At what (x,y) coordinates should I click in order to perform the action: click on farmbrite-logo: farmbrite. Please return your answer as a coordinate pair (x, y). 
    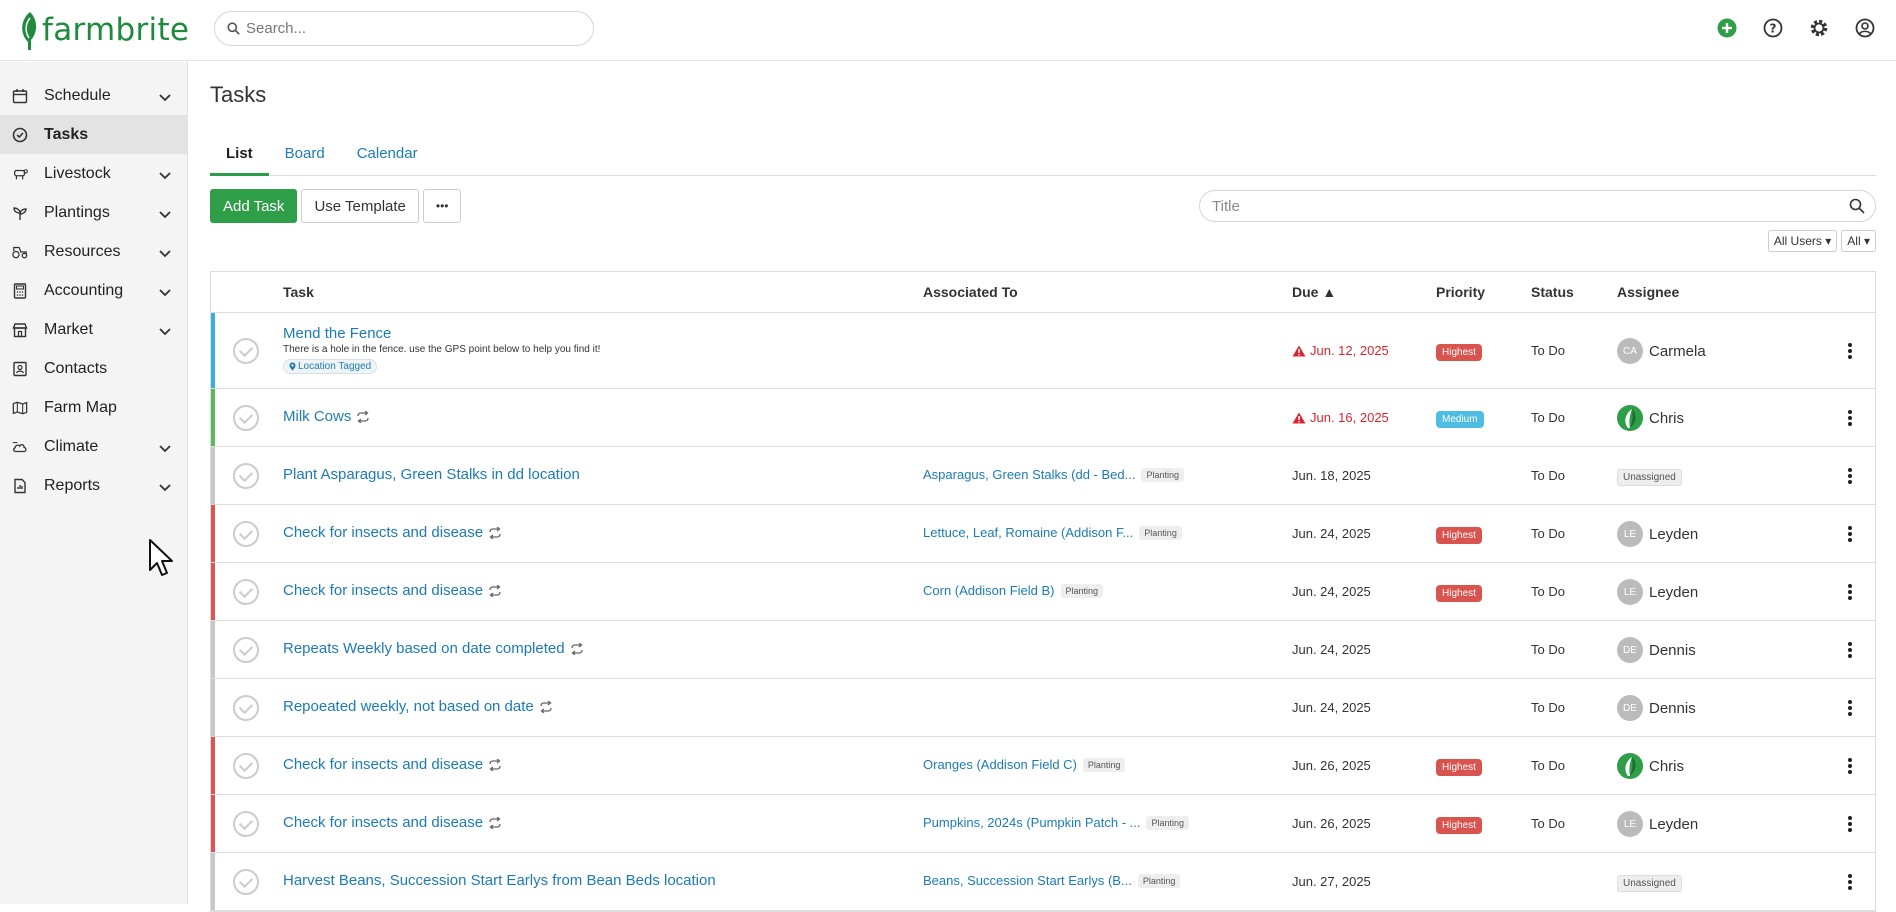
    Looking at the image, I should click on (103, 30).